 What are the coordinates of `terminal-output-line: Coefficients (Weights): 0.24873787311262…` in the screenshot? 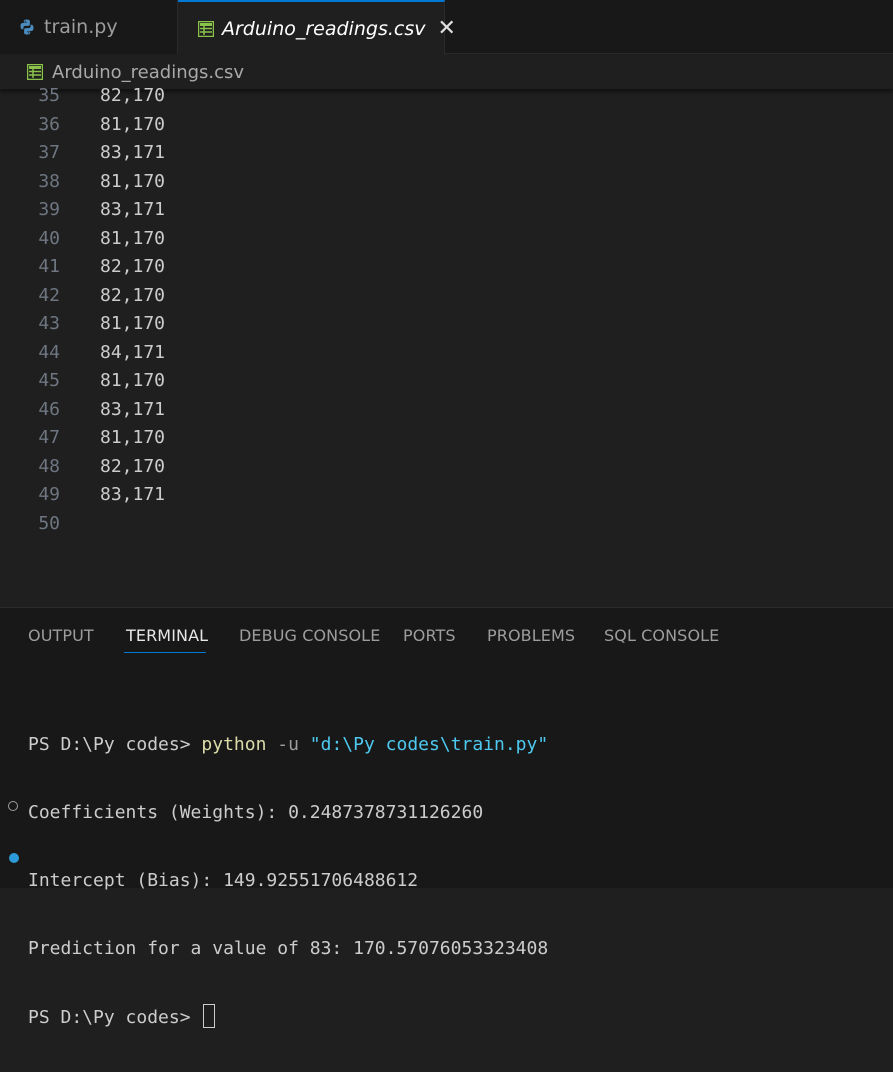 It's located at (256, 812).